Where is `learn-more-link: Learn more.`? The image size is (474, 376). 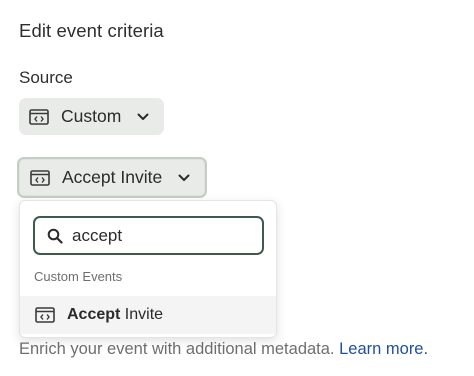 learn-more-link: Learn more. is located at coordinates (383, 349).